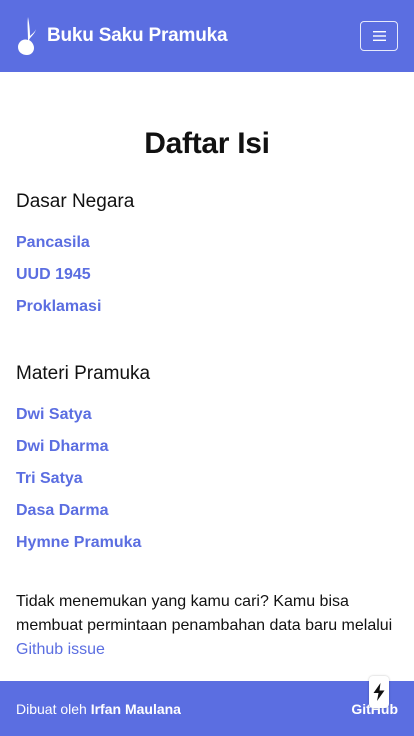 The width and height of the screenshot is (414, 736). Describe the element at coordinates (207, 708) in the screenshot. I see `footer: Dibuat oleh Irfan Maulana GitHub` at that location.